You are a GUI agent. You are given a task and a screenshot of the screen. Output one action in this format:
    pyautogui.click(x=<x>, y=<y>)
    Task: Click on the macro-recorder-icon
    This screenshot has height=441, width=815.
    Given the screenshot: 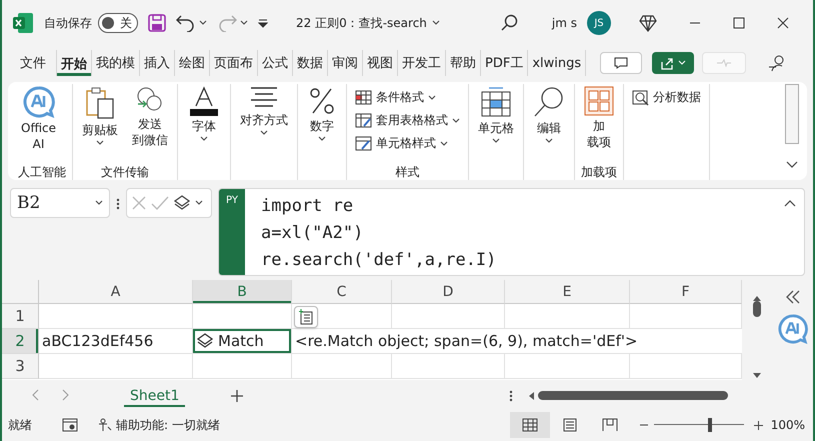 What is the action you would take?
    pyautogui.click(x=70, y=425)
    